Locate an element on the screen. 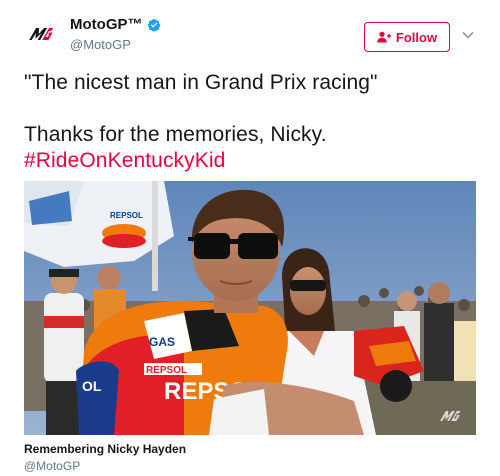 The height and width of the screenshot is (476, 500). repsol-badge-text: REPSOL is located at coordinates (166, 370).